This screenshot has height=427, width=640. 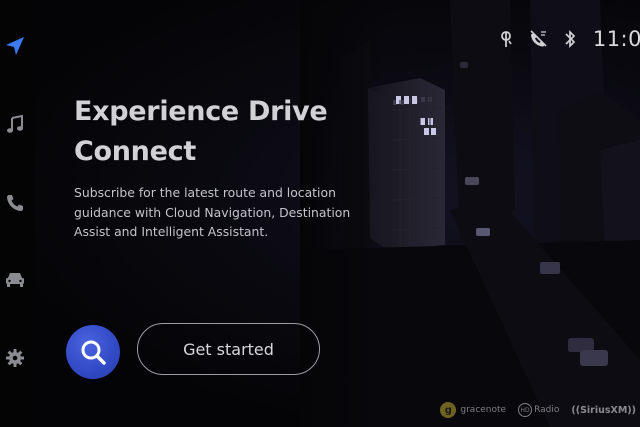 I want to click on voice-assistant-icon, so click(x=506, y=39).